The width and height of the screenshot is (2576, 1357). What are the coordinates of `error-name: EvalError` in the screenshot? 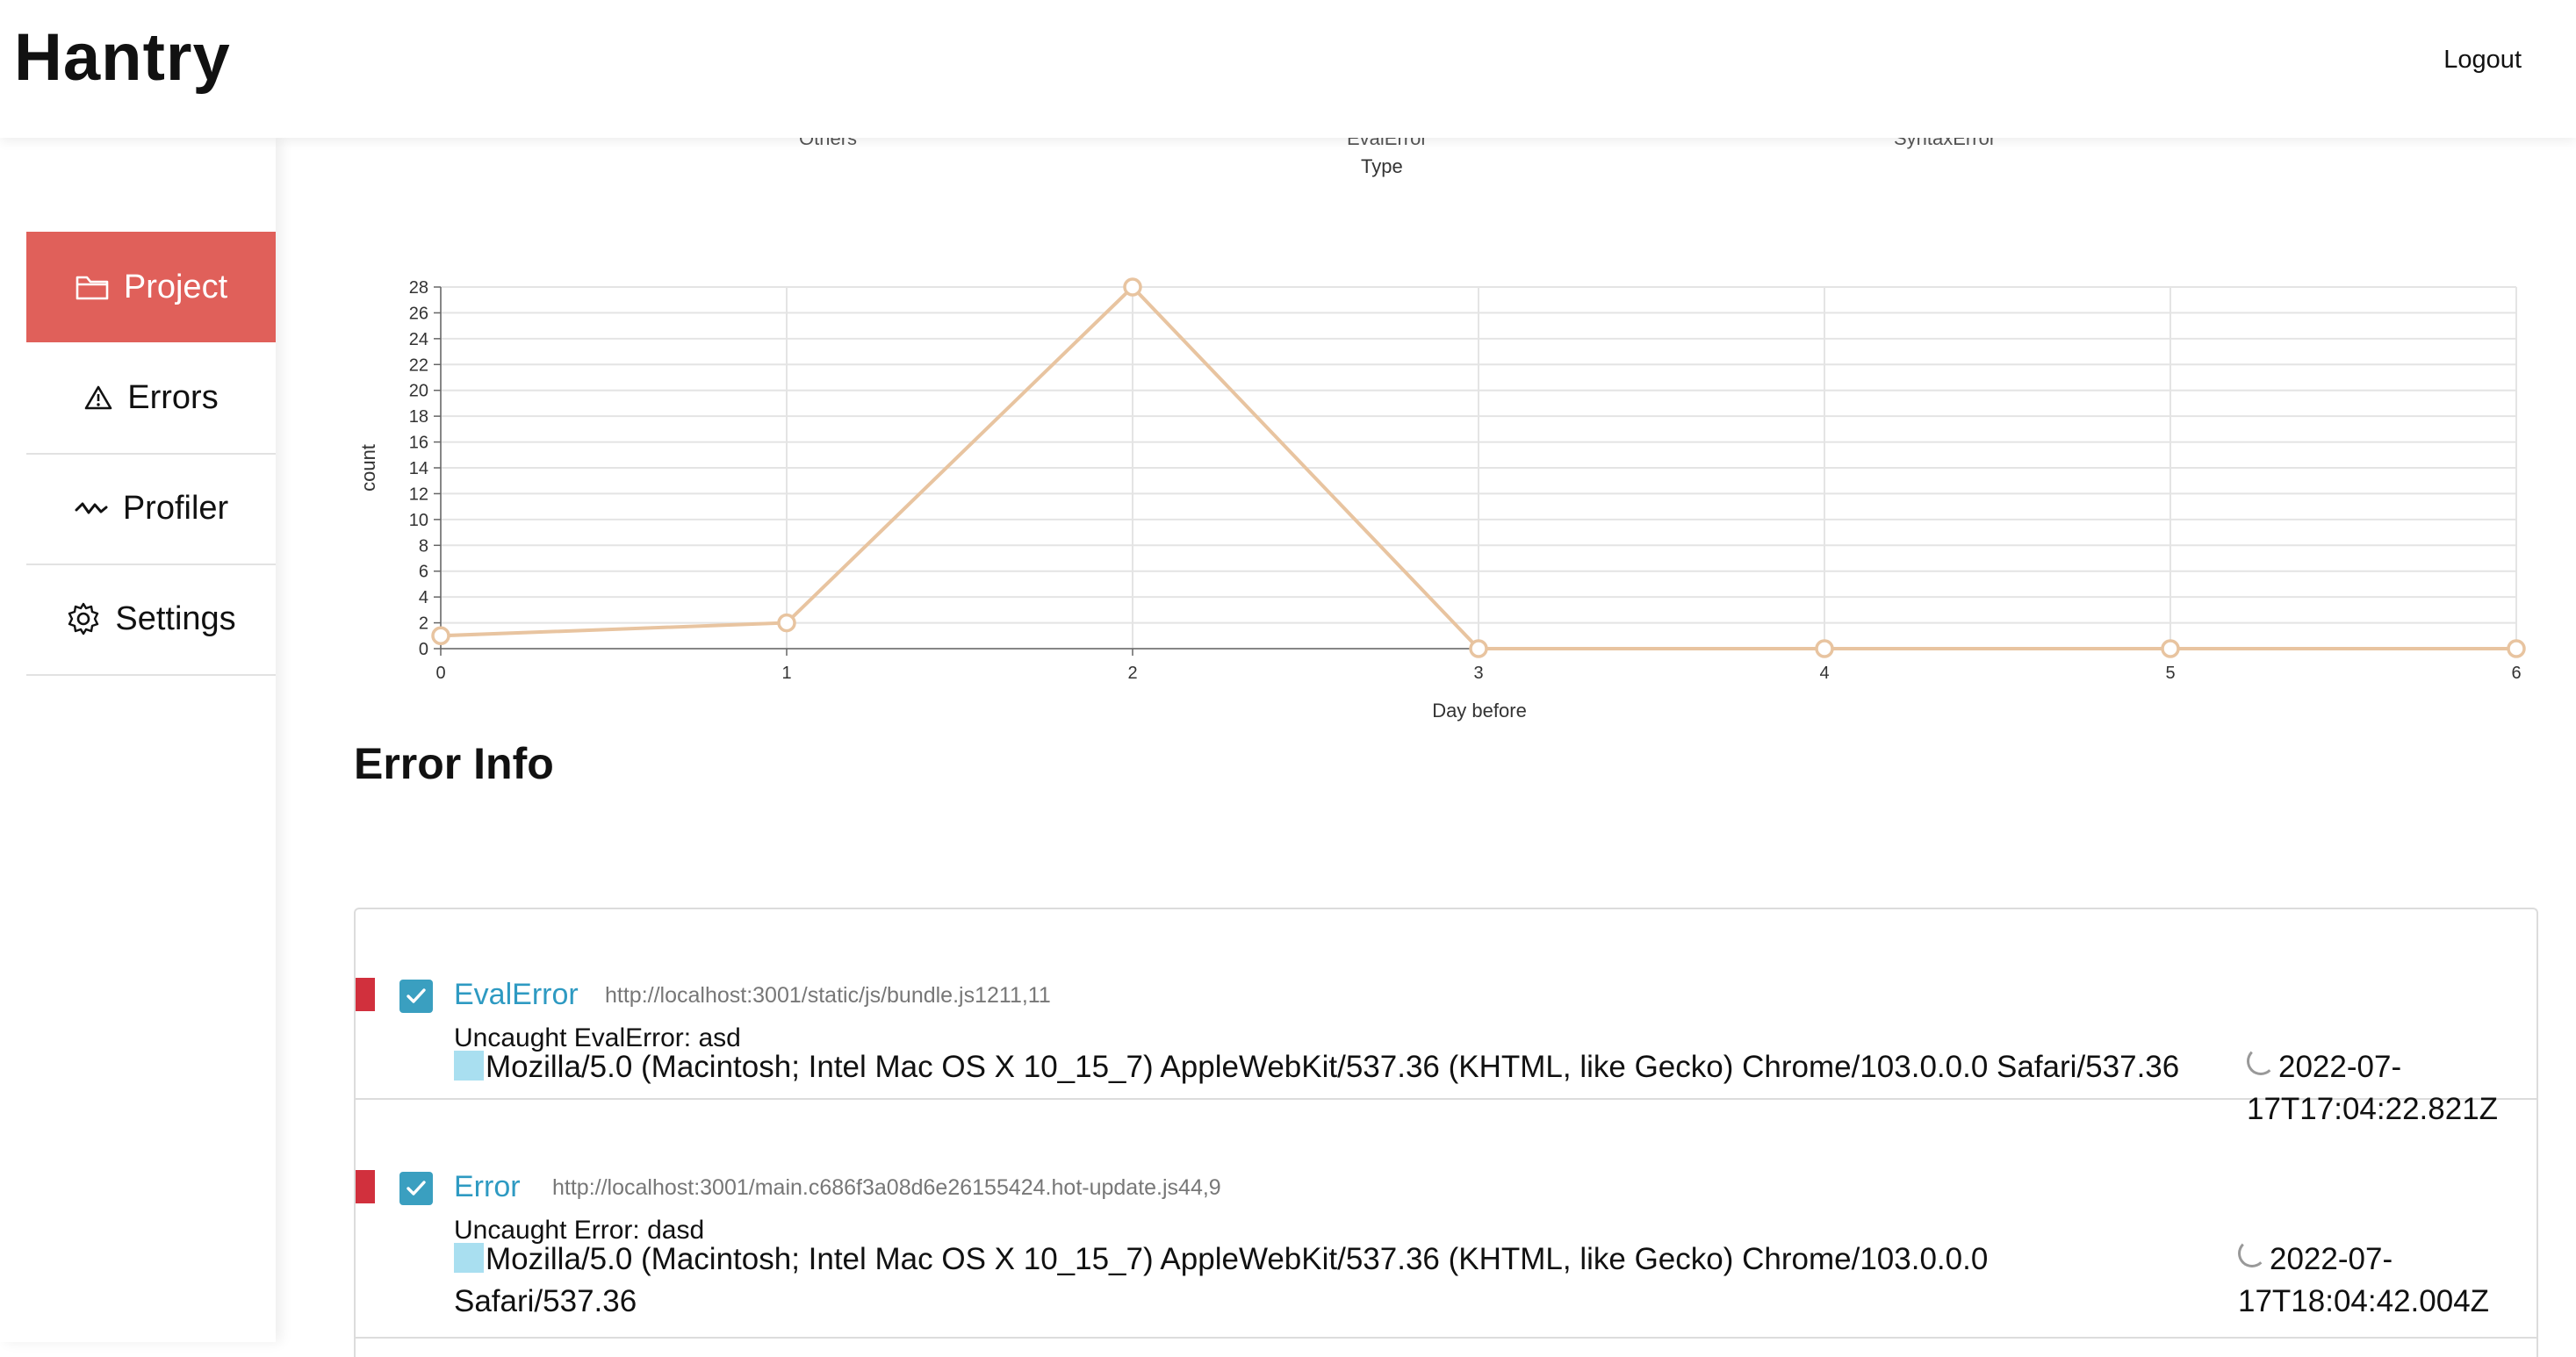 It's located at (516, 995).